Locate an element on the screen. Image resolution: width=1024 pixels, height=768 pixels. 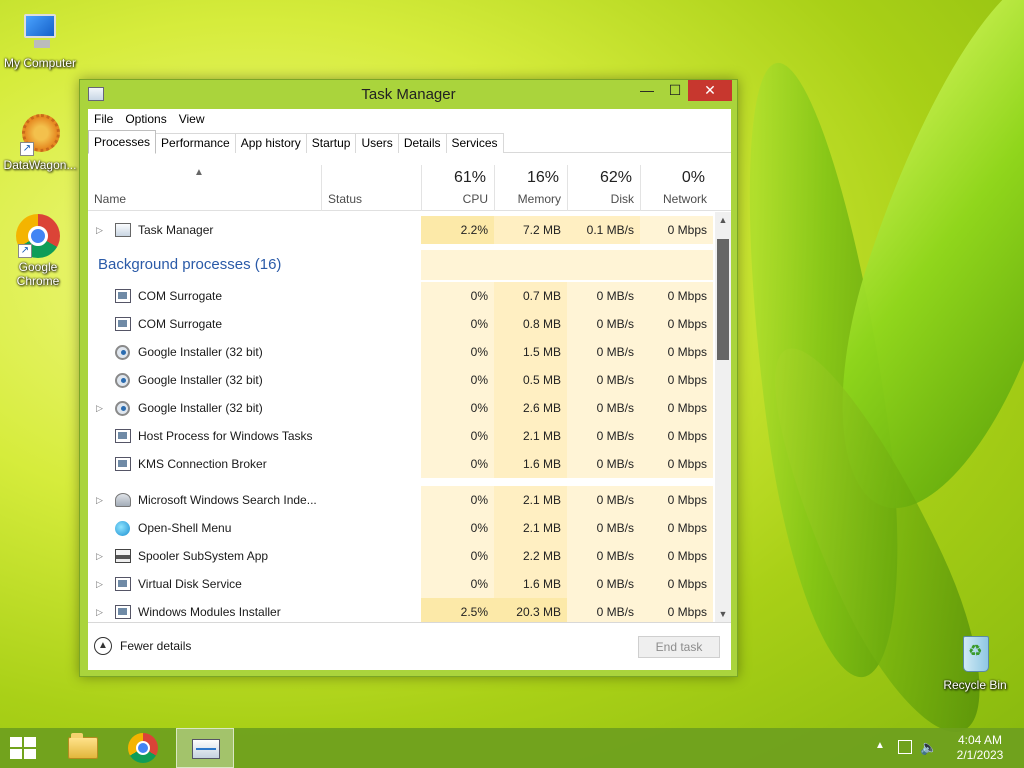
end-task-button: End task is located at coordinates (679, 647).